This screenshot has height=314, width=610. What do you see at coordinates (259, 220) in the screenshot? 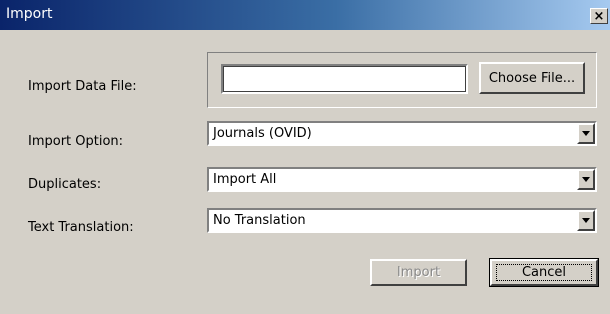
I see `text-translation-value: No Translation` at bounding box center [259, 220].